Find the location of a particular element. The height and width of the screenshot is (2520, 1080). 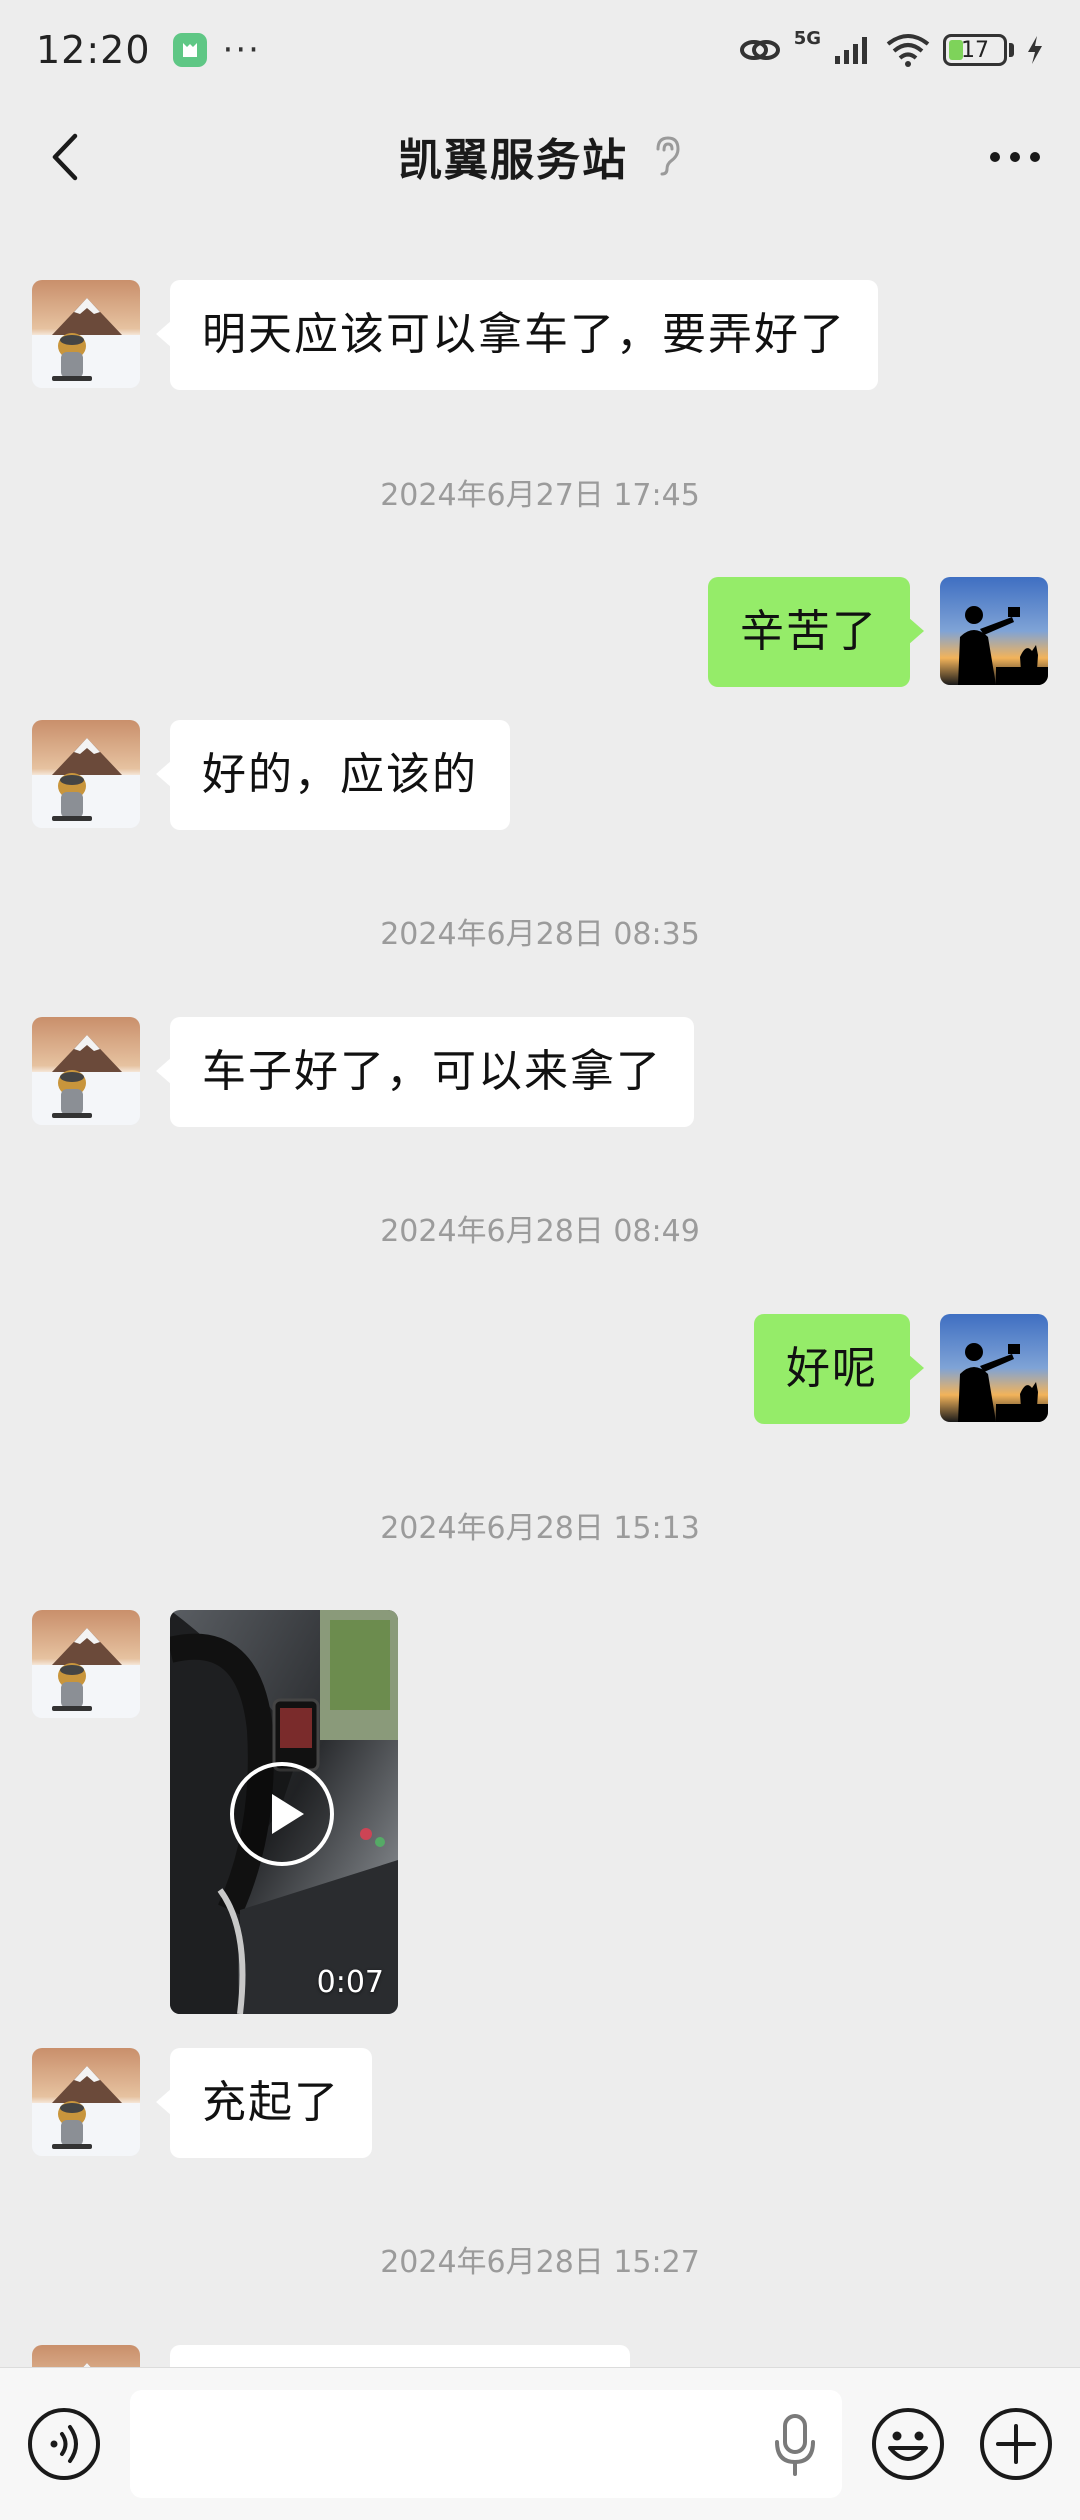

more-options-button is located at coordinates (1015, 157).